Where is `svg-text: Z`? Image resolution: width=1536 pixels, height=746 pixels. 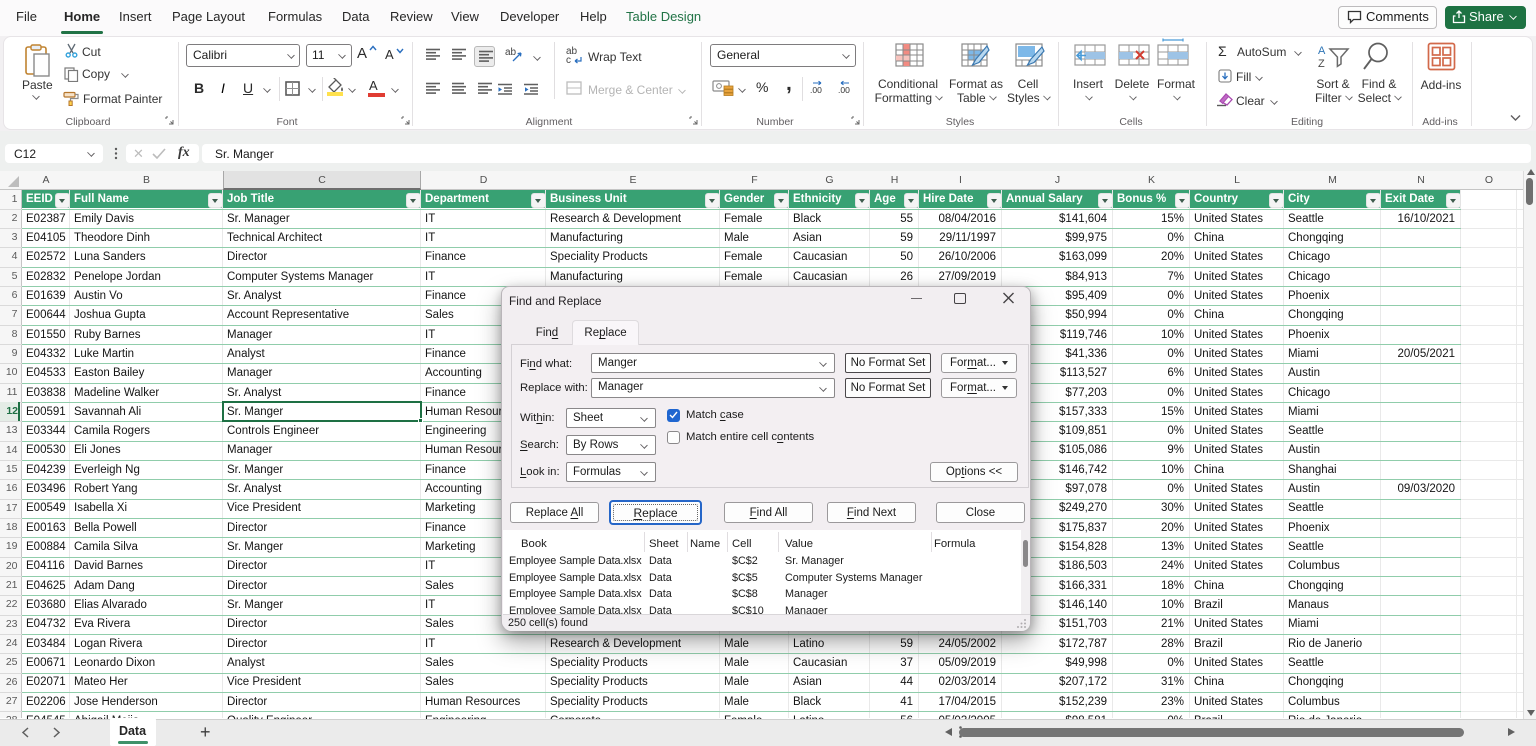
svg-text: Z is located at coordinates (1321, 63).